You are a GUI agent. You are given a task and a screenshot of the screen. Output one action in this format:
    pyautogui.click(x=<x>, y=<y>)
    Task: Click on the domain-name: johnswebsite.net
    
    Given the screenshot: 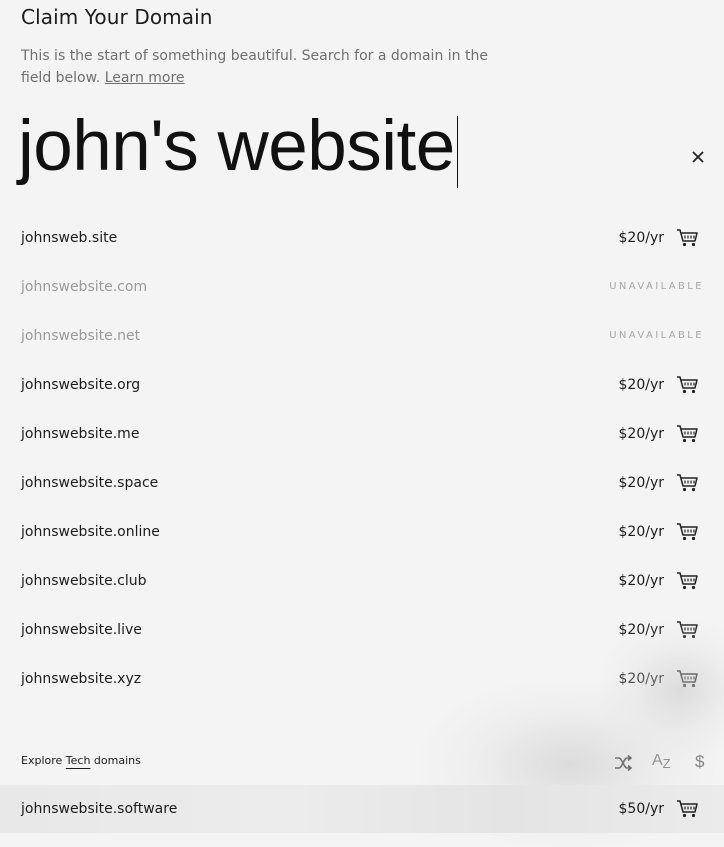 What is the action you would take?
    pyautogui.click(x=81, y=335)
    